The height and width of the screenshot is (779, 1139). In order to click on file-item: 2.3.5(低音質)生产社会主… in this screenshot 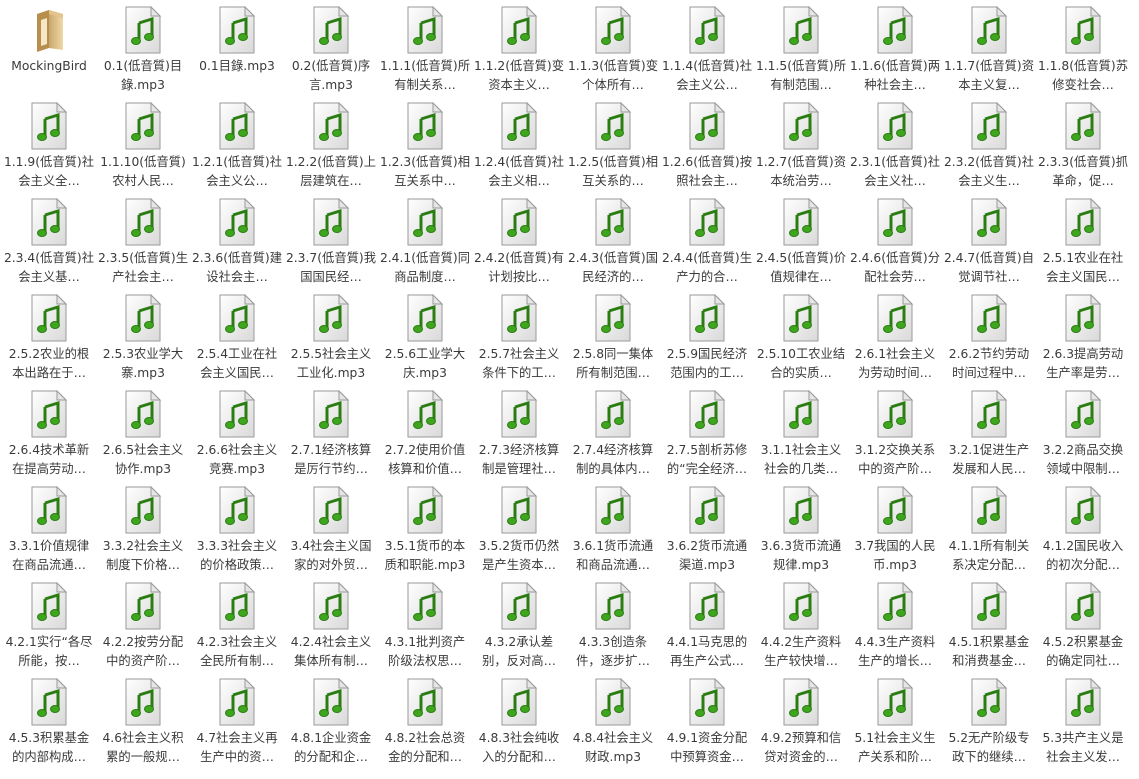, I will do `click(143, 244)`.